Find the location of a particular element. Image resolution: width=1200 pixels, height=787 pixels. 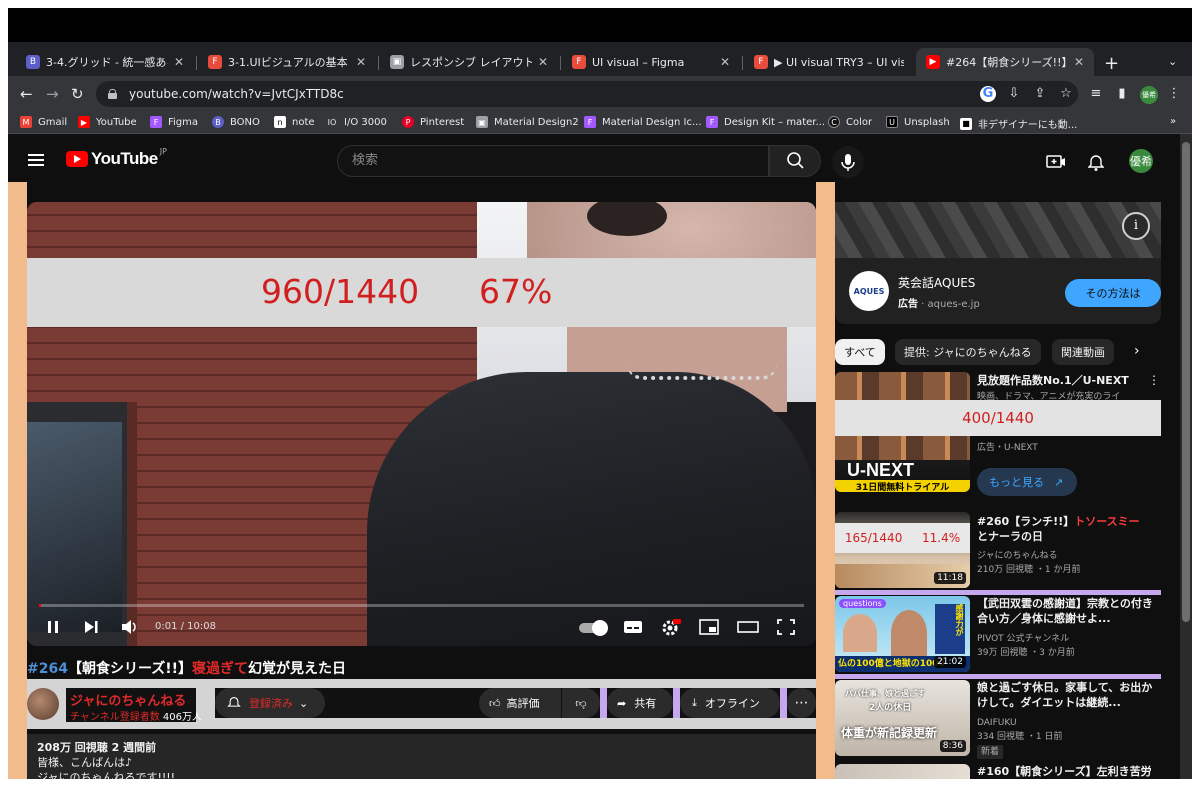

tab-ui-visual-try3: F ▶ UI visual TRY3 – UI visual is located at coordinates (829, 62).